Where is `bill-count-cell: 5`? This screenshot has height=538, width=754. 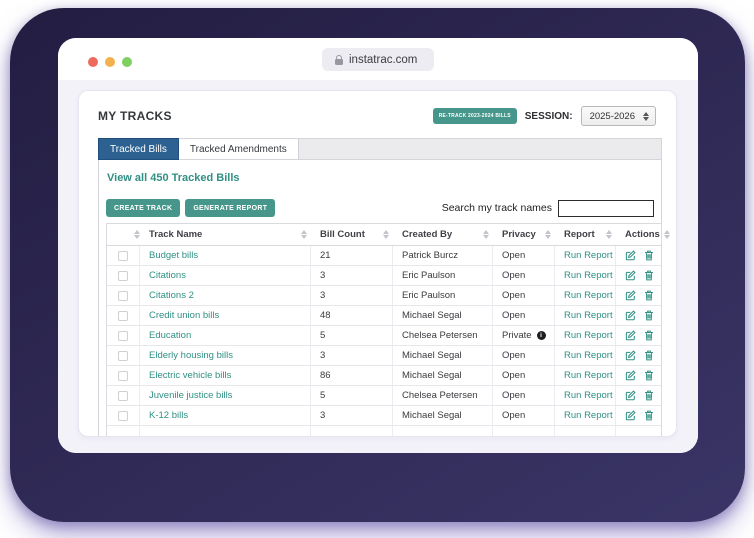
bill-count-cell: 5 is located at coordinates (352, 335).